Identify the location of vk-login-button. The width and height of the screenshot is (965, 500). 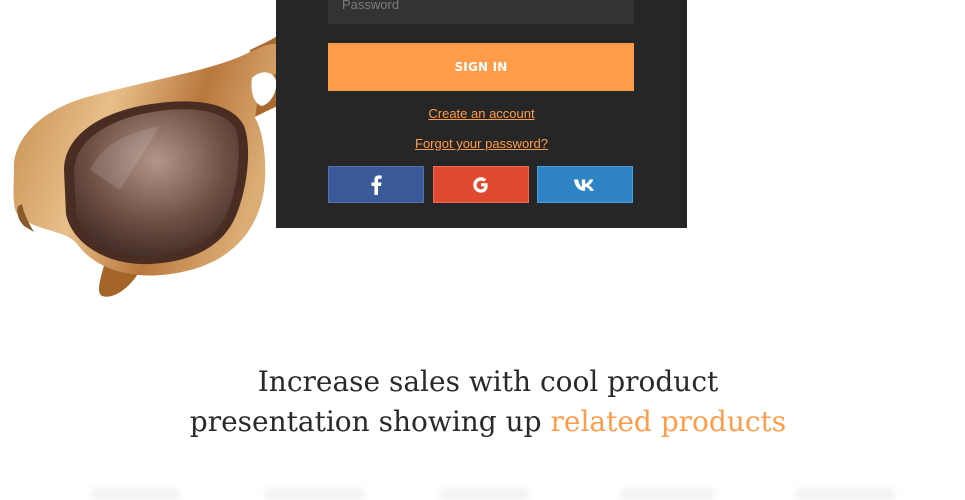
(585, 184).